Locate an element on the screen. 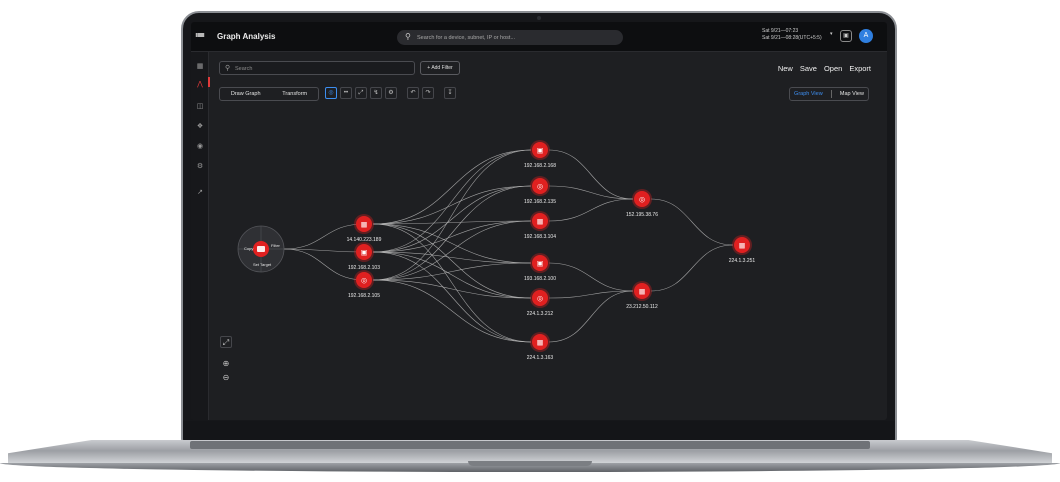 Image resolution: width=1060 pixels, height=482 pixels. graph-node: ◎ 192.168.2.105 is located at coordinates (364, 284).